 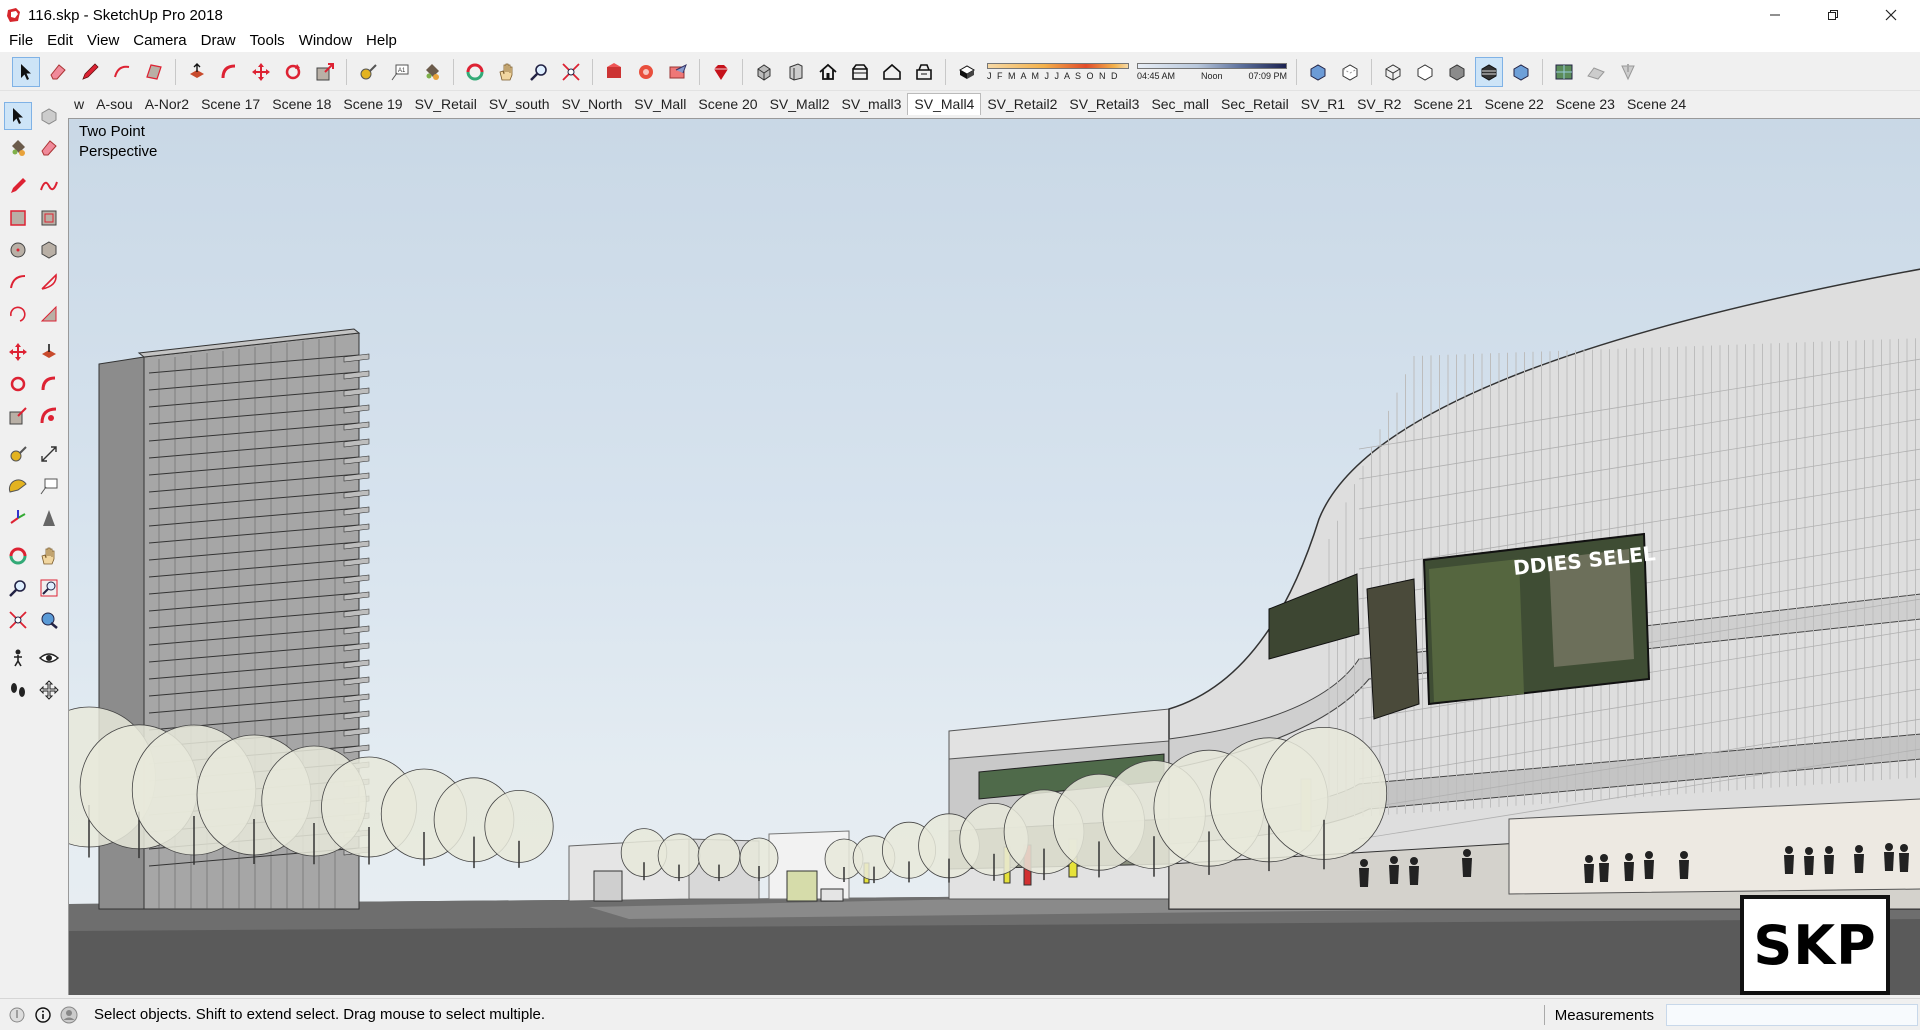 I want to click on pan-button, so click(x=49, y=556).